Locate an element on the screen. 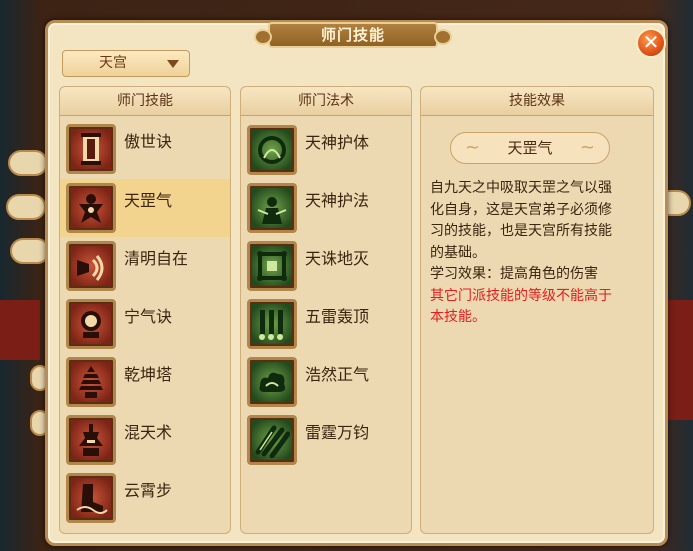  mirror-icon is located at coordinates (91, 324).